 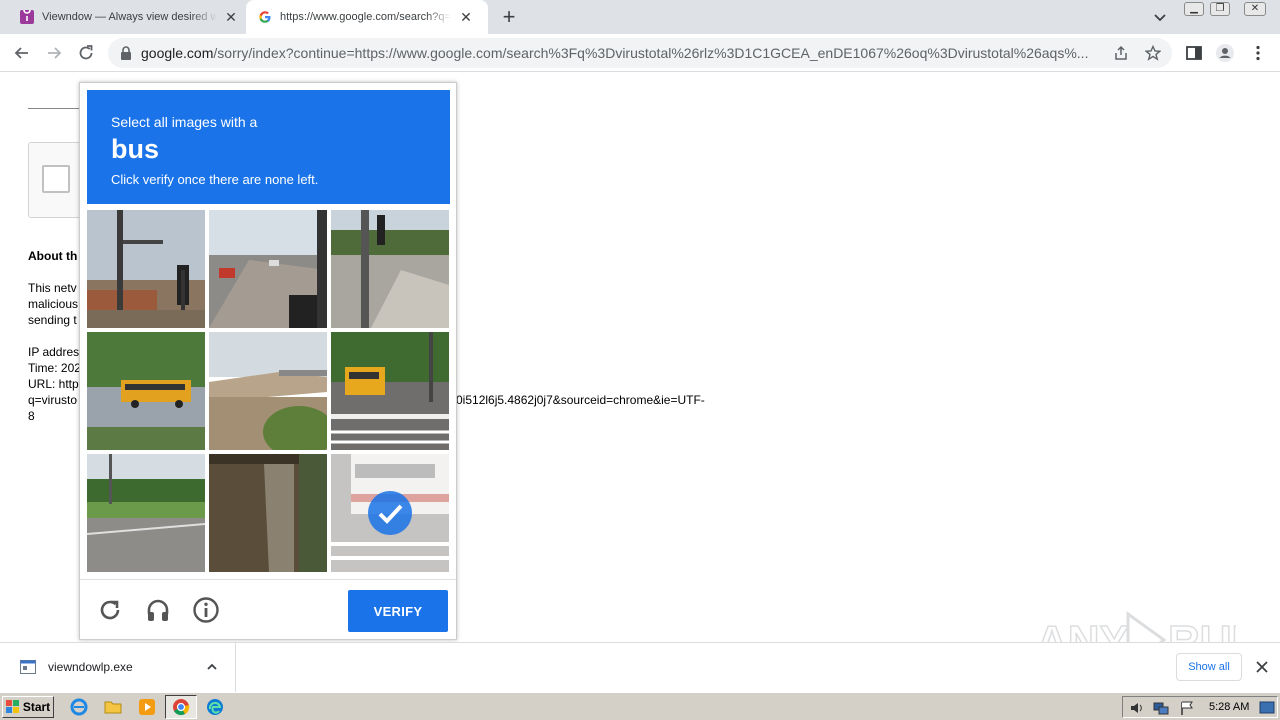 I want to click on taskbar: Start 5:28 AM, so click(x=640, y=706).